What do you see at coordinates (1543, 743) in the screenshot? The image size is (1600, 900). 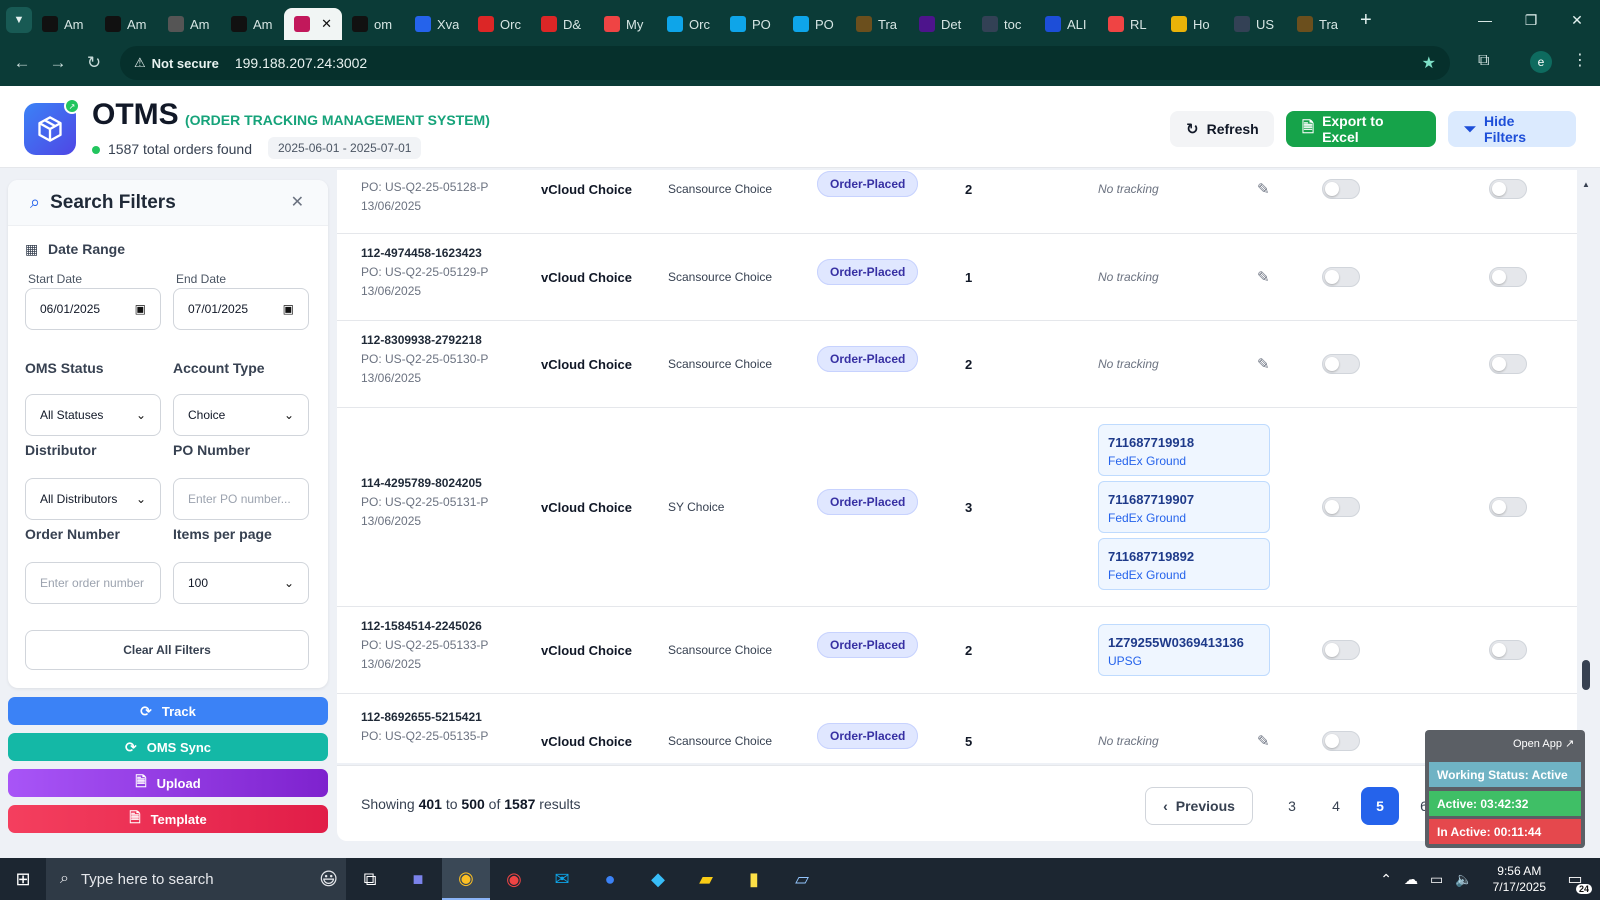 I see `open-app-link: Open App ↗` at bounding box center [1543, 743].